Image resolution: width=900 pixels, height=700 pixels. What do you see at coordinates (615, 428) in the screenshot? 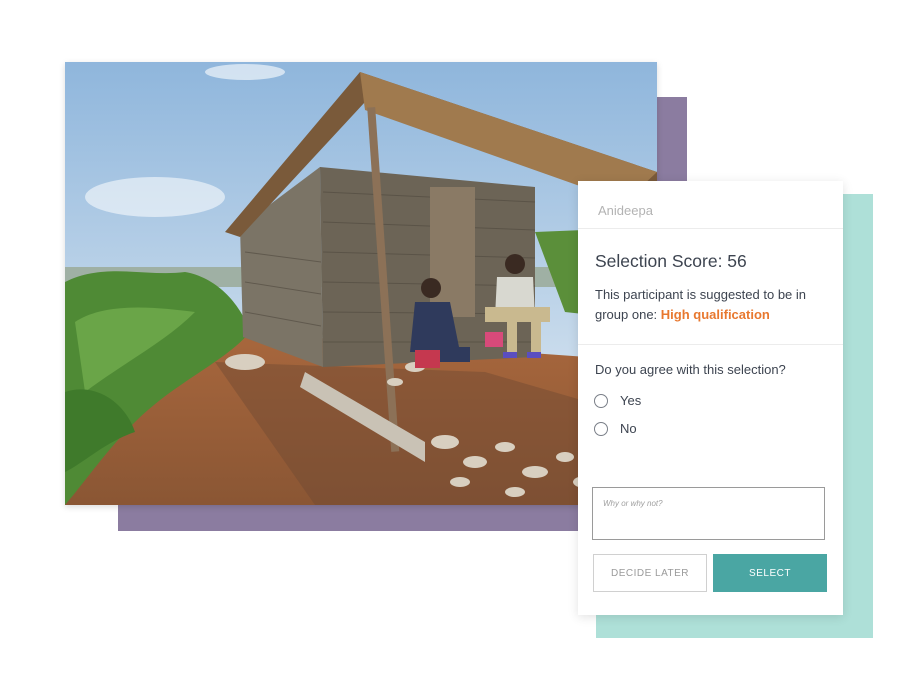
I see `radio-option-no: No` at bounding box center [615, 428].